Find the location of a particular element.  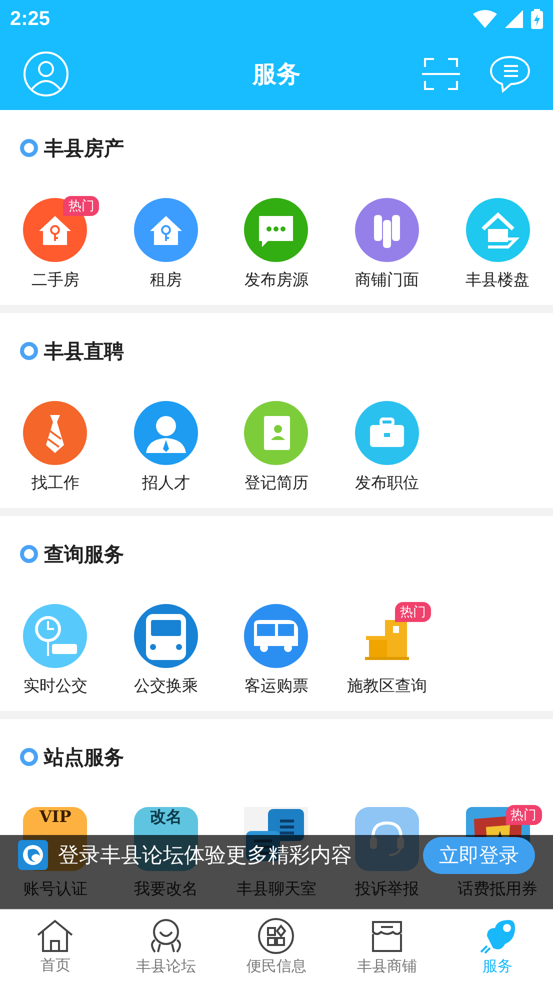

section-title: 站点服务 is located at coordinates (84, 757).